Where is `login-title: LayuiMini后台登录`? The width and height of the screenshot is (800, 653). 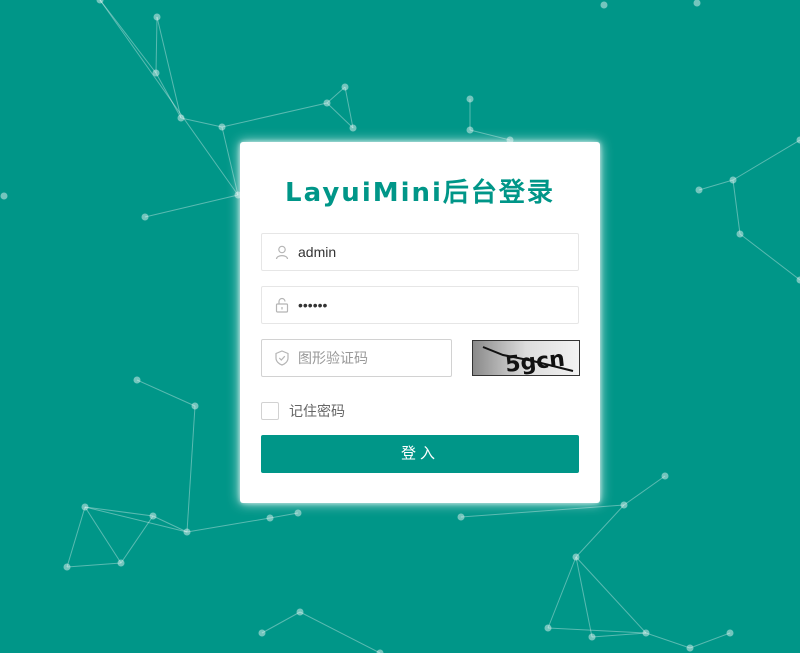
login-title: LayuiMini后台登录 is located at coordinates (420, 193).